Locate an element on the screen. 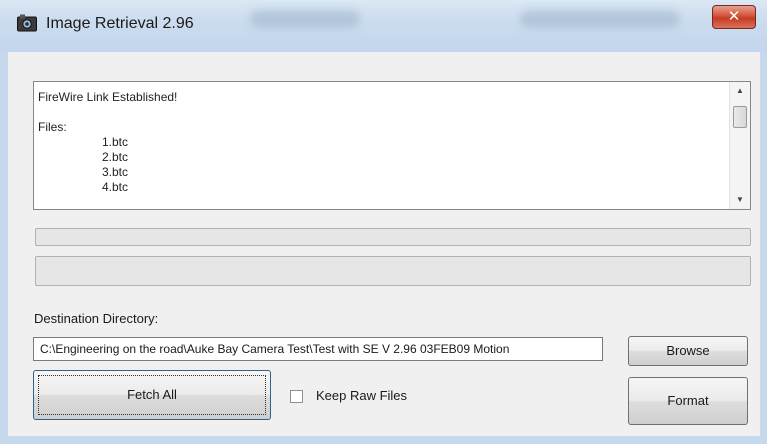  focus-ring is located at coordinates (152, 395).